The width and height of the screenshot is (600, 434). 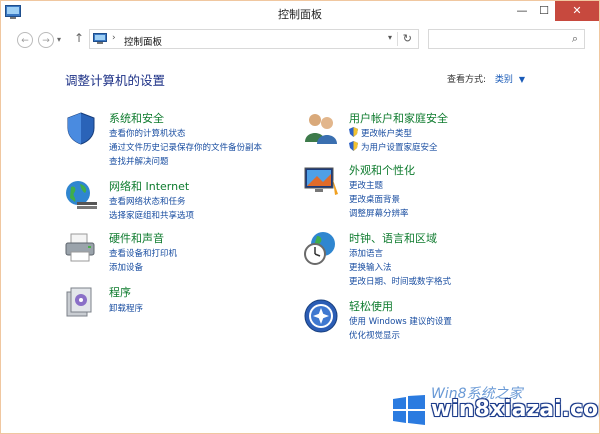 I want to click on recent-dropdown-icon: ▾, so click(x=59, y=39).